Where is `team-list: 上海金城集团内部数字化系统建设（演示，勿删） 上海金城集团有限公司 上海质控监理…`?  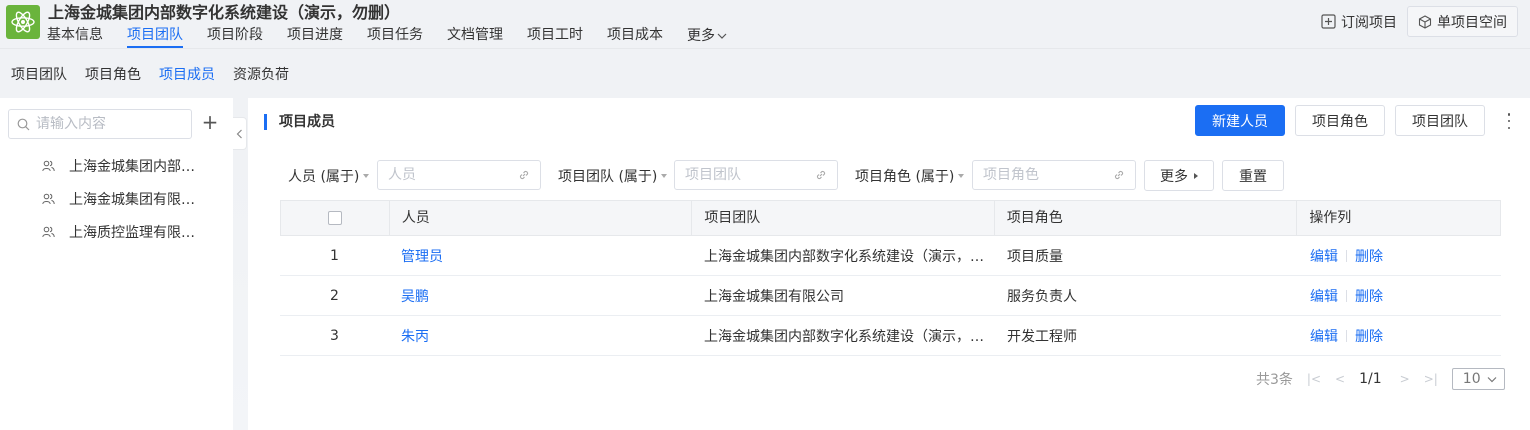
team-list: 上海金城集团内部数字化系统建设（演示，勿删） 上海金城集团有限公司 上海质控监理… is located at coordinates (116, 198).